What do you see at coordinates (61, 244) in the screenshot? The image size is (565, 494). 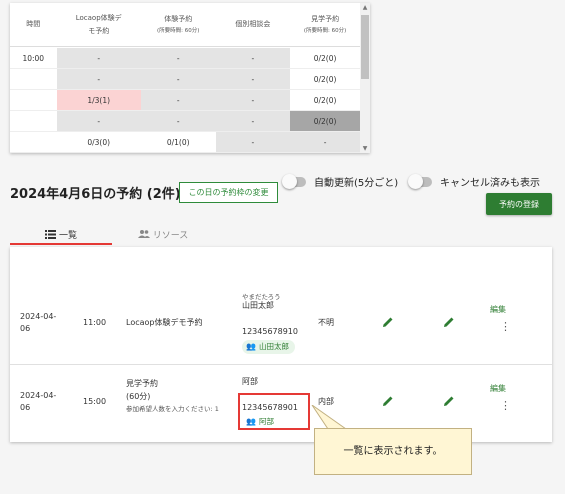 I see `active-tab-indicator` at bounding box center [61, 244].